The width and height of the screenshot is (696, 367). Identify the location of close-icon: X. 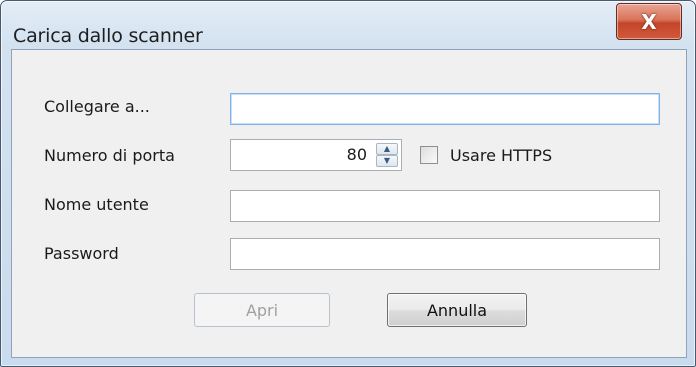
(649, 21).